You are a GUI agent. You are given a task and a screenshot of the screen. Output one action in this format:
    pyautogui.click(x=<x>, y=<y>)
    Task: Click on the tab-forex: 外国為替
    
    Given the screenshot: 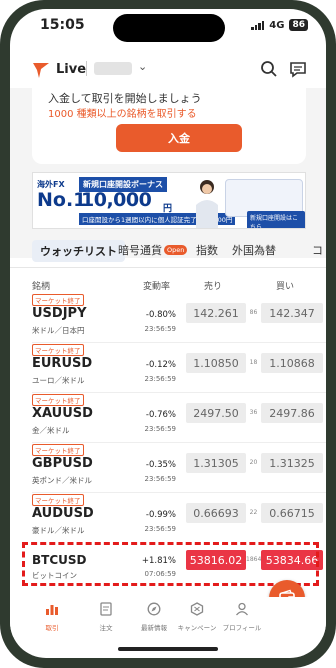 What is the action you would take?
    pyautogui.click(x=254, y=250)
    